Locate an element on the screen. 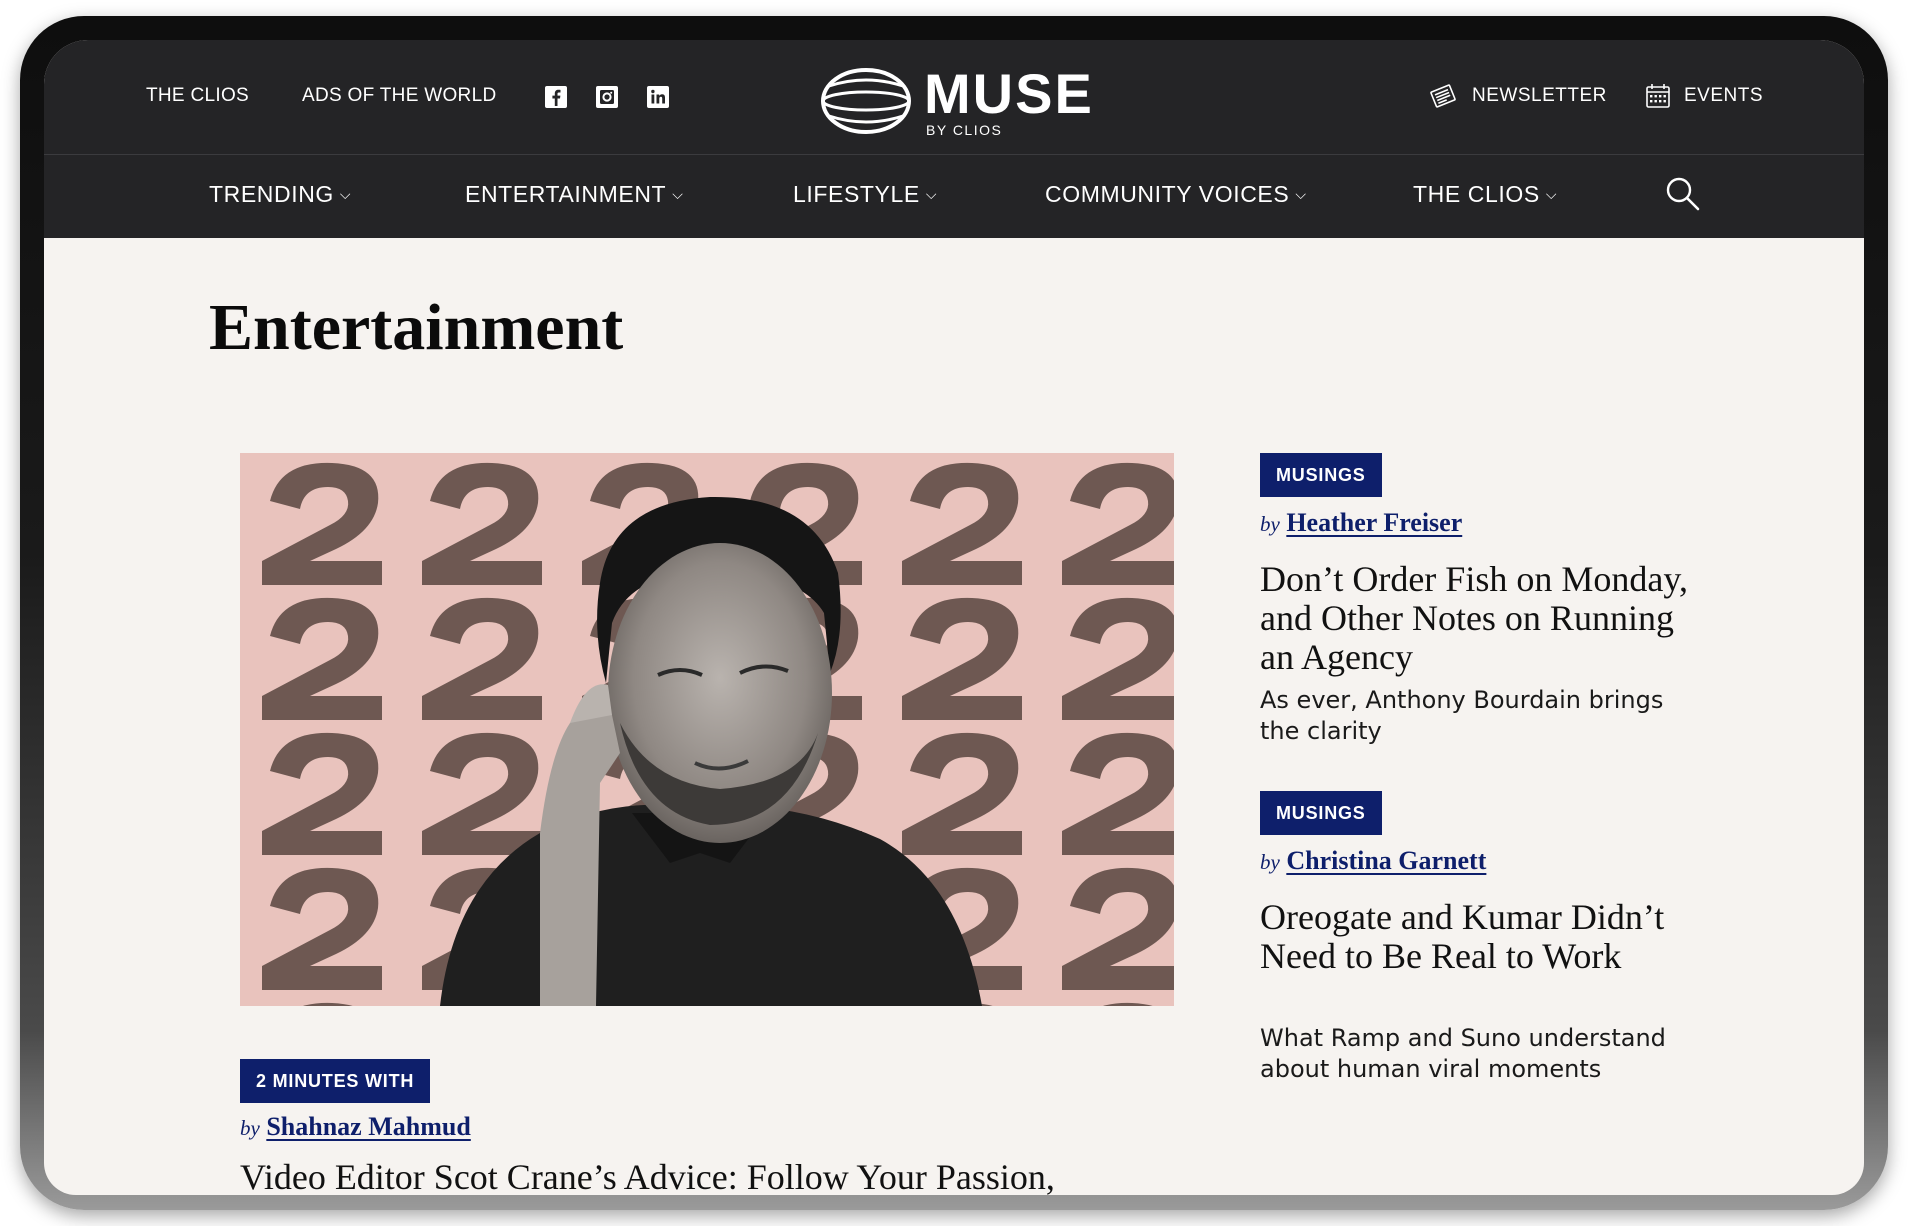 The image size is (1908, 1226). facebook-icon is located at coordinates (556, 97).